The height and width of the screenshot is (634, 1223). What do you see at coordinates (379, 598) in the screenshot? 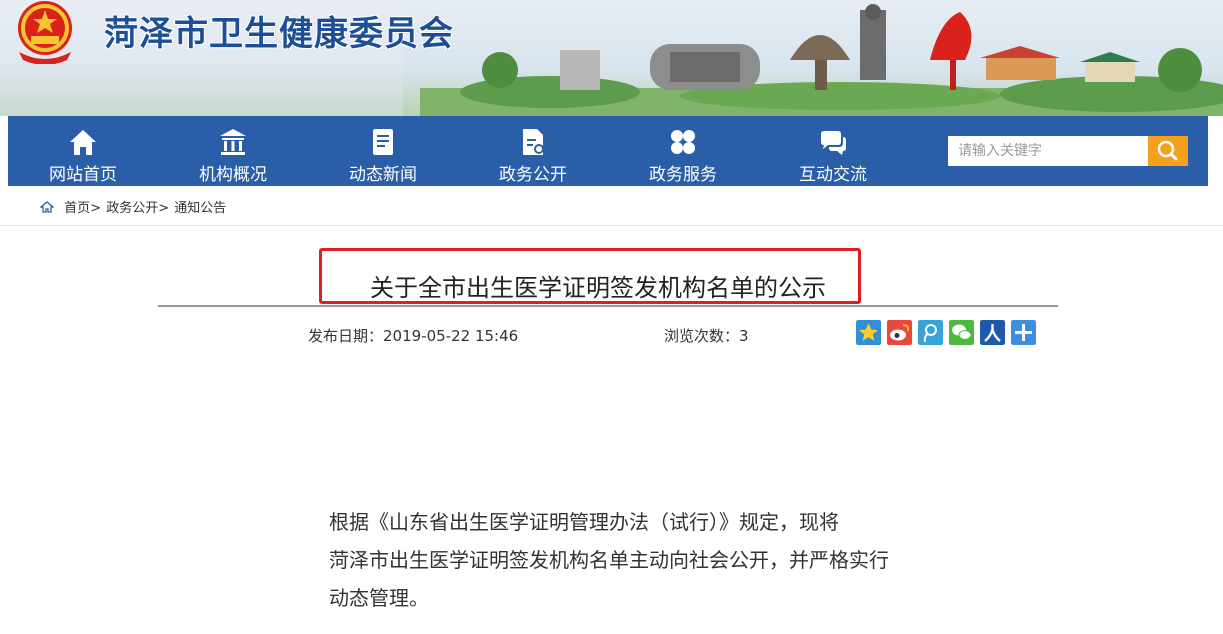
I see `article-body-line: 动态管理。` at bounding box center [379, 598].